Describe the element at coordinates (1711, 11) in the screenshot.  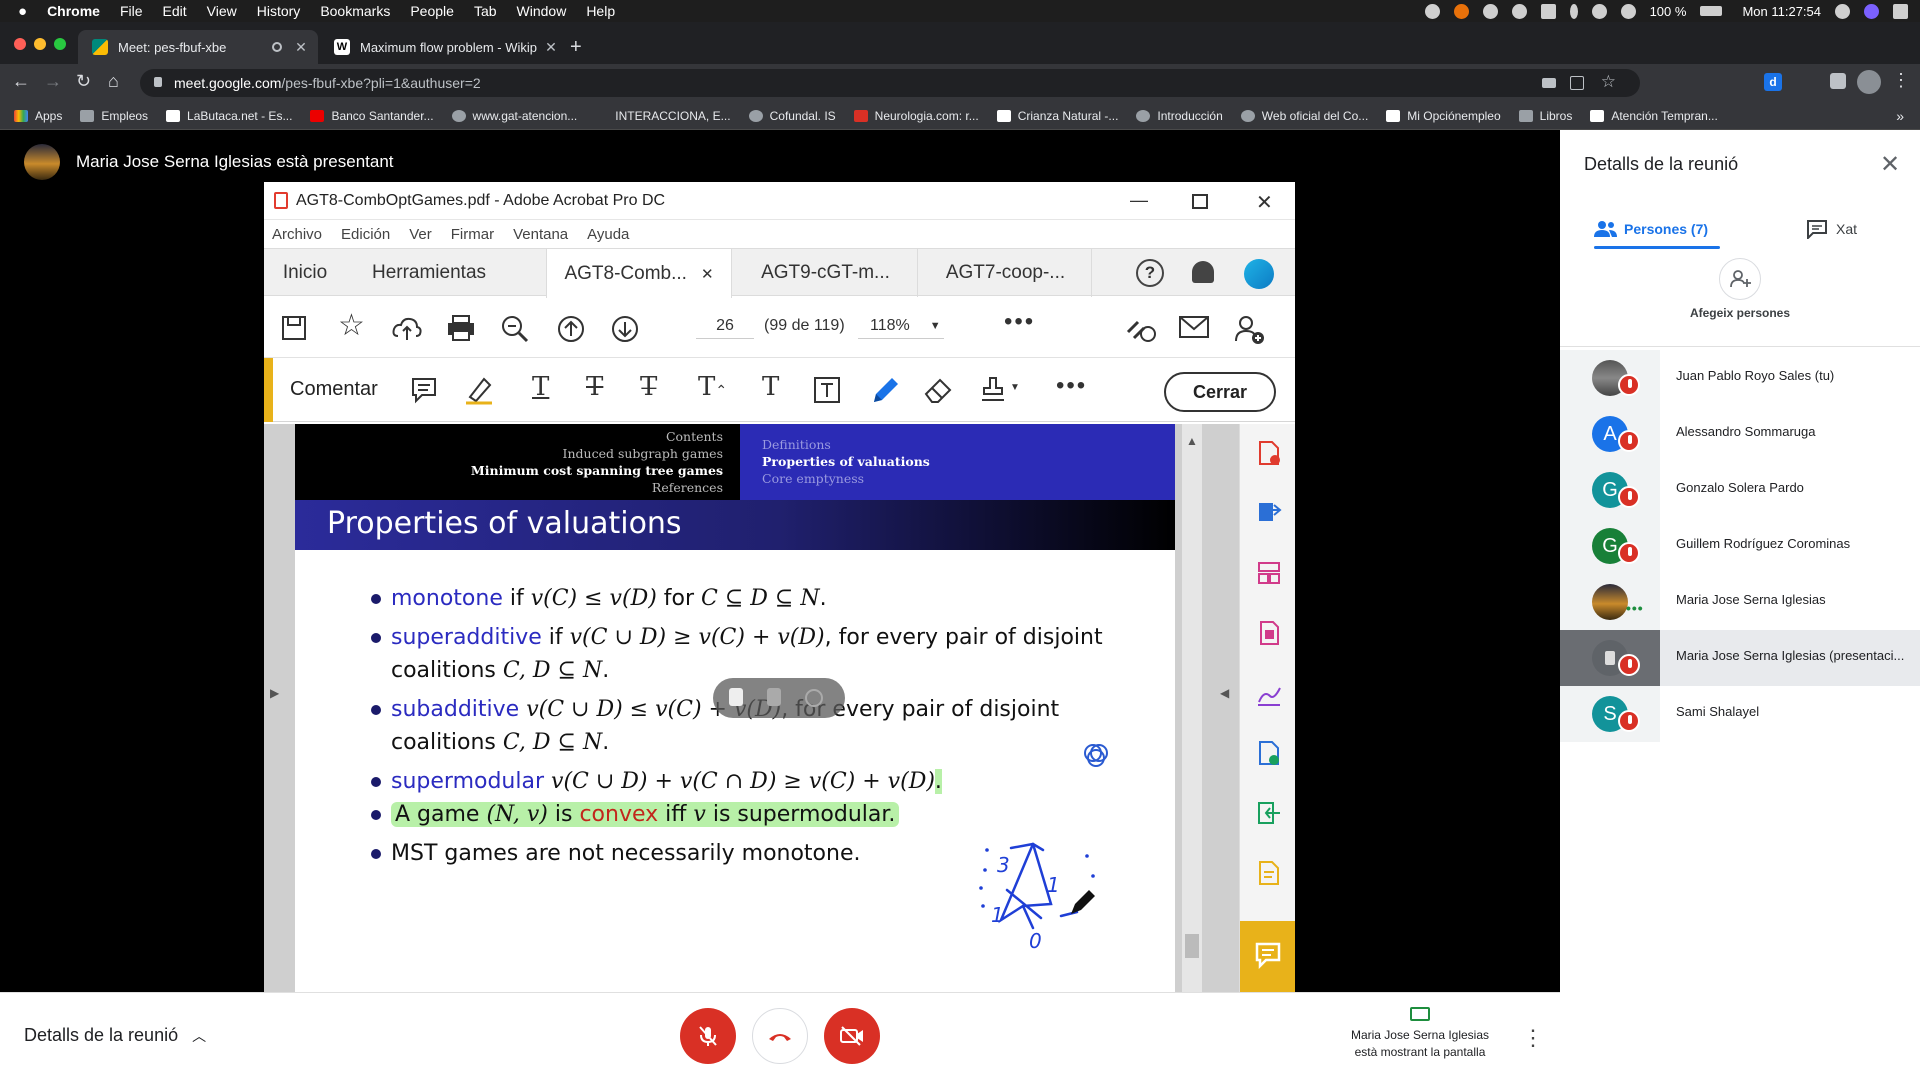
I see `battery-icon` at that location.